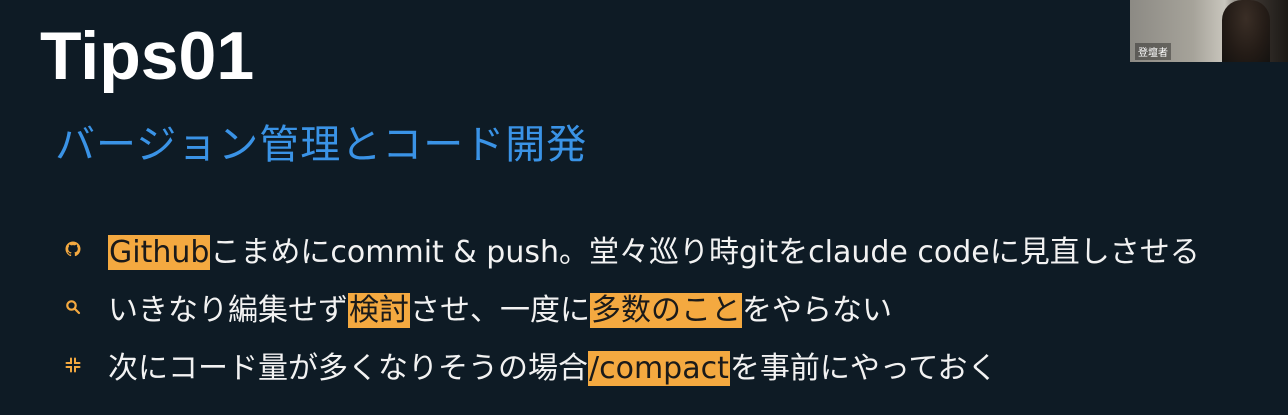  What do you see at coordinates (73, 307) in the screenshot?
I see `search-icon` at bounding box center [73, 307].